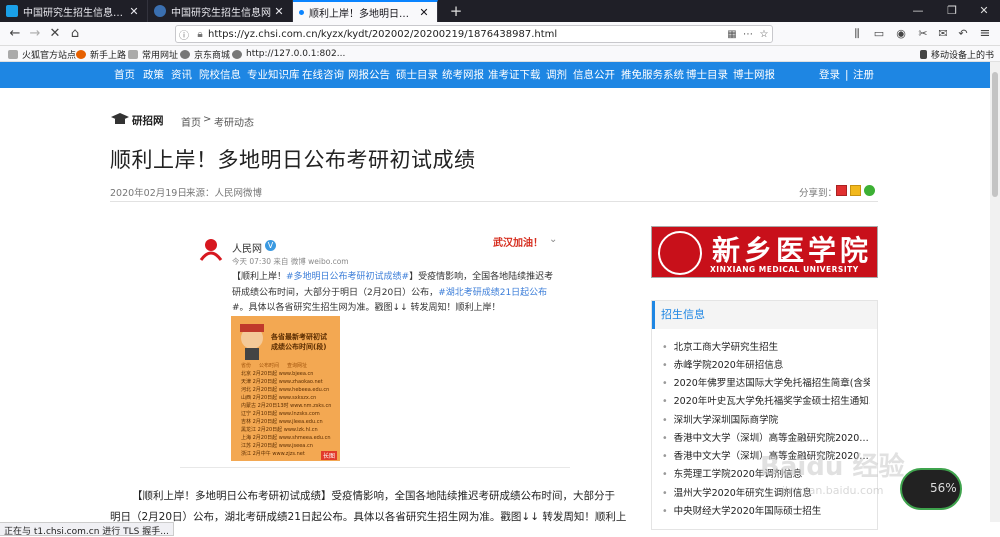  I want to click on tab-chsi: 中国研究生招生信息网 ✕, so click(220, 11).